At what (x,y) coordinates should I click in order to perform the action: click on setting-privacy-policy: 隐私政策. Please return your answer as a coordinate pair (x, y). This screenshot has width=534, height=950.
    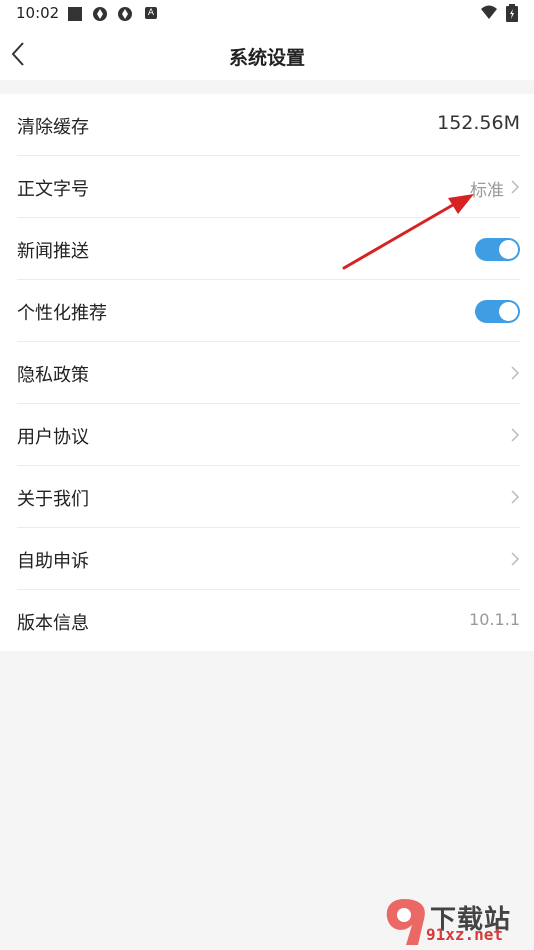
    Looking at the image, I should click on (268, 373).